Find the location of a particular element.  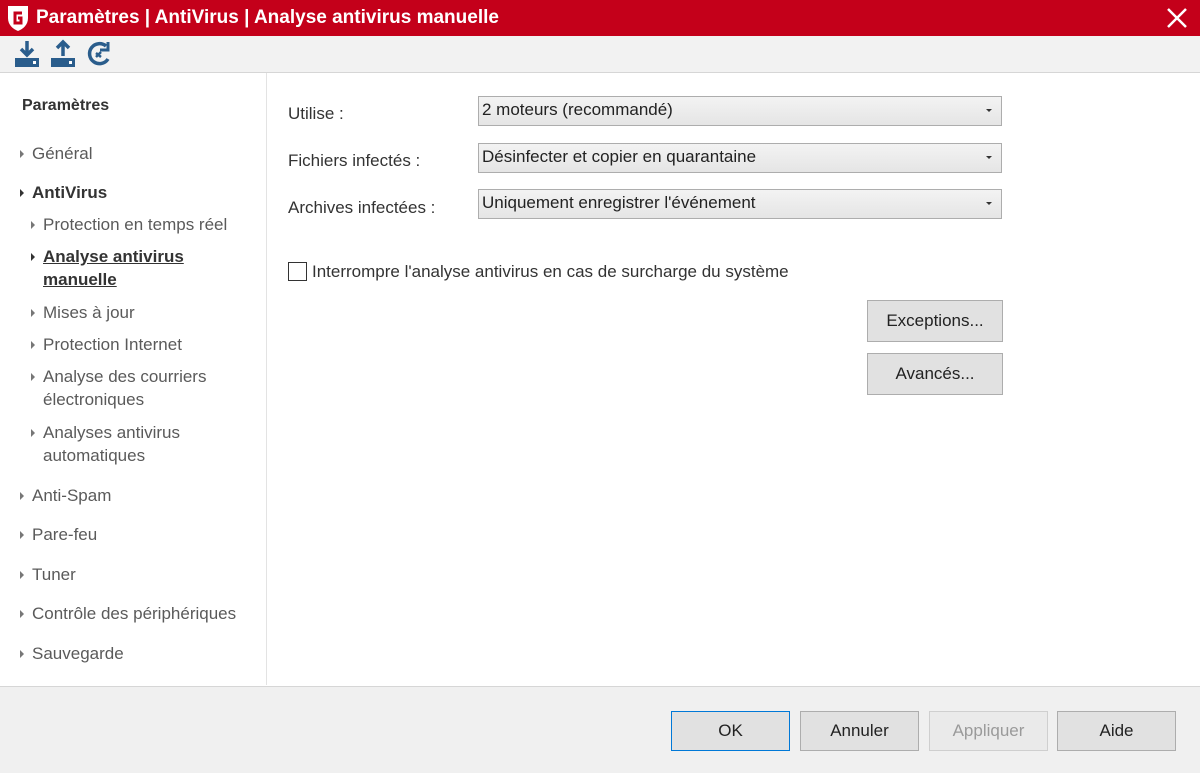

ok-button: OK is located at coordinates (730, 731).